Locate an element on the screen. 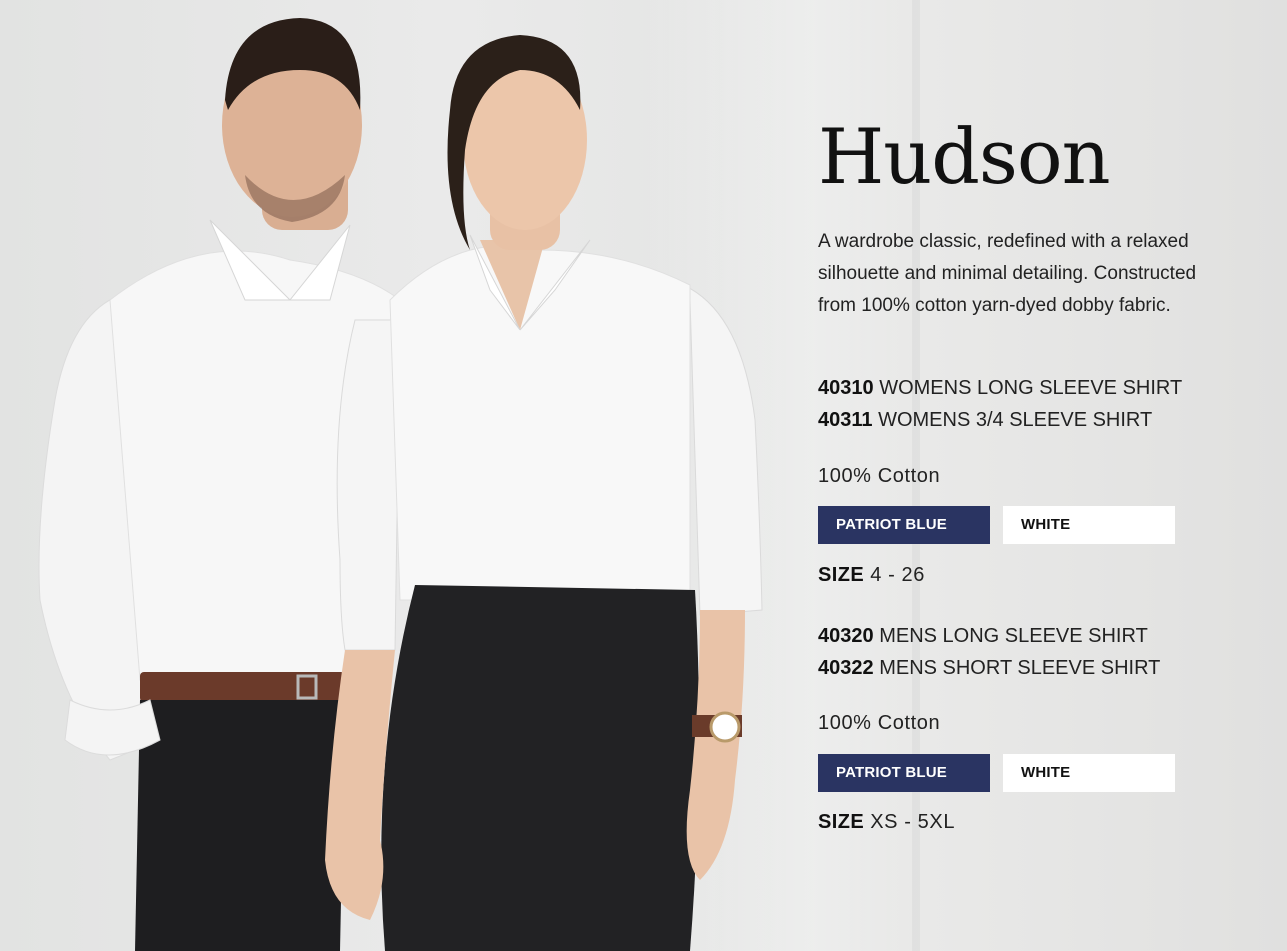 Image resolution: width=1287 pixels, height=951 pixels. product-line: 40320 MENS LONG SLEEVE SHIRT is located at coordinates (983, 636).